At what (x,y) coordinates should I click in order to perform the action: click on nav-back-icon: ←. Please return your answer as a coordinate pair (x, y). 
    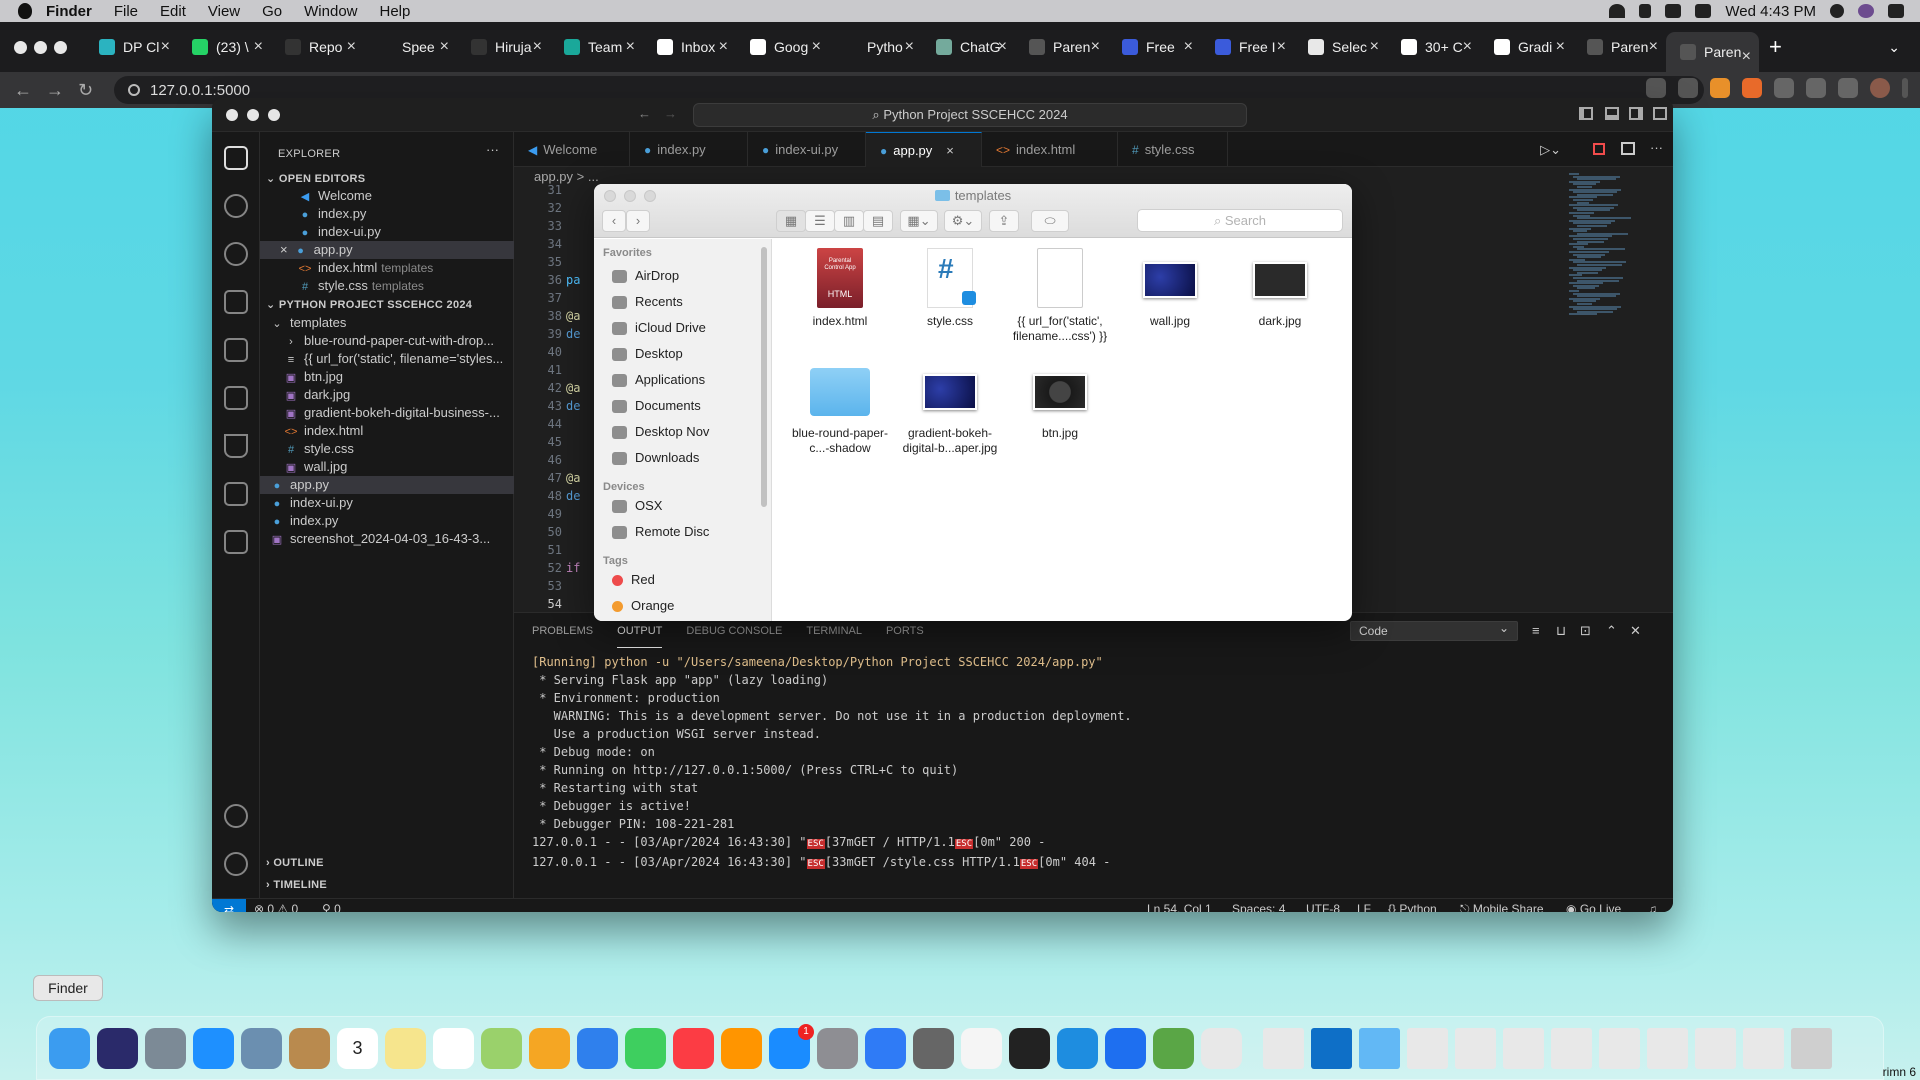
    Looking at the image, I should click on (644, 113).